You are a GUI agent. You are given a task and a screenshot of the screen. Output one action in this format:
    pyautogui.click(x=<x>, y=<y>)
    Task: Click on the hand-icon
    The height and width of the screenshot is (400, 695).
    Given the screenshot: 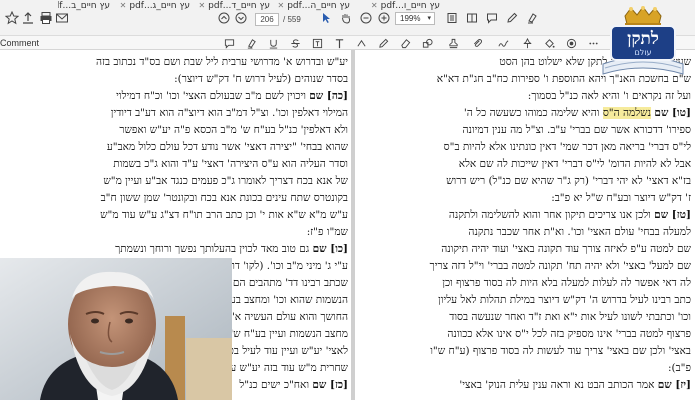 What is the action you would take?
    pyautogui.click(x=346, y=18)
    